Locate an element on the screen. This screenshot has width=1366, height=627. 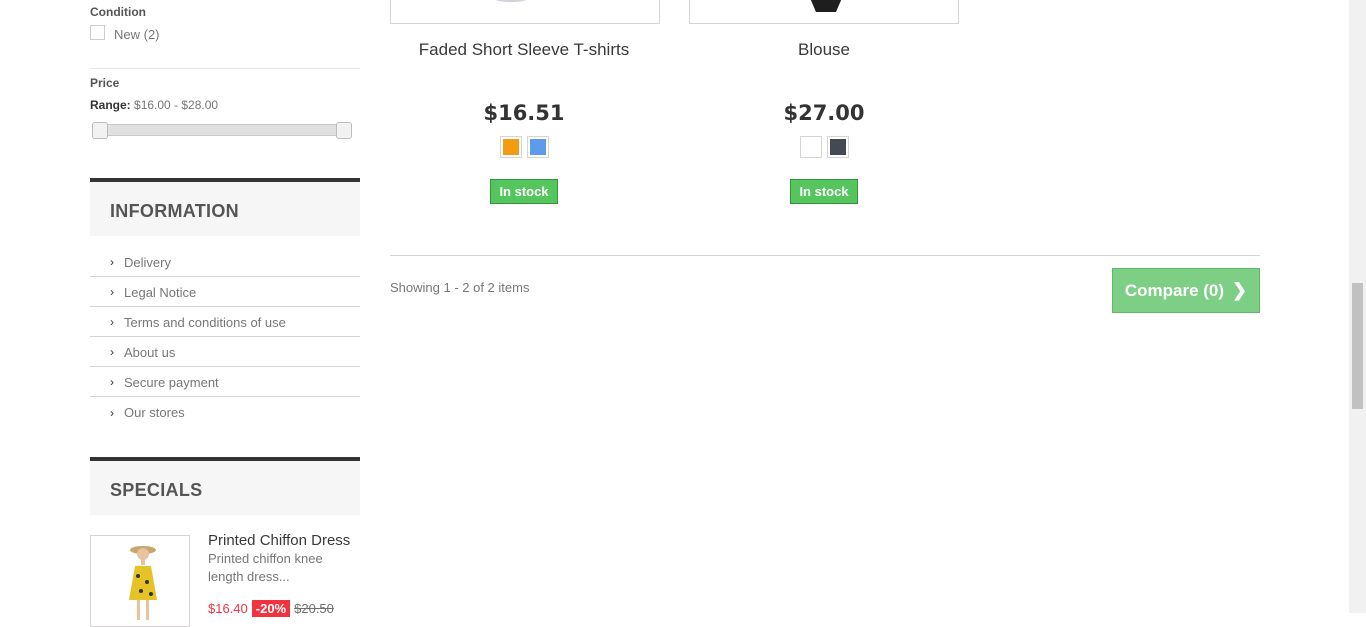
info-link-terms: › Terms and conditions of use is located at coordinates (225, 322).